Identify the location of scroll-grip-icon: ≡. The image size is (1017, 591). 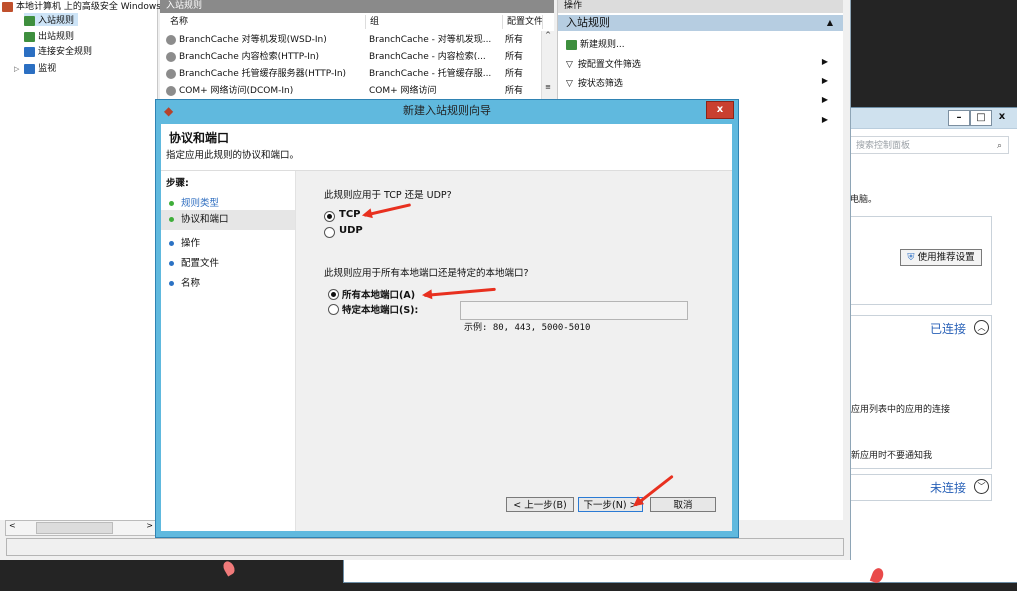
(548, 87).